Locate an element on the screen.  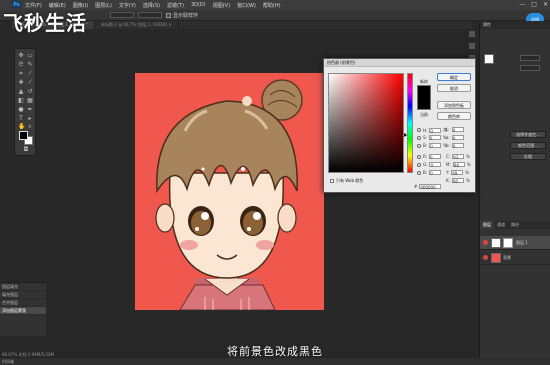
menu-type: 文字(Y) is located at coordinates (127, 5).